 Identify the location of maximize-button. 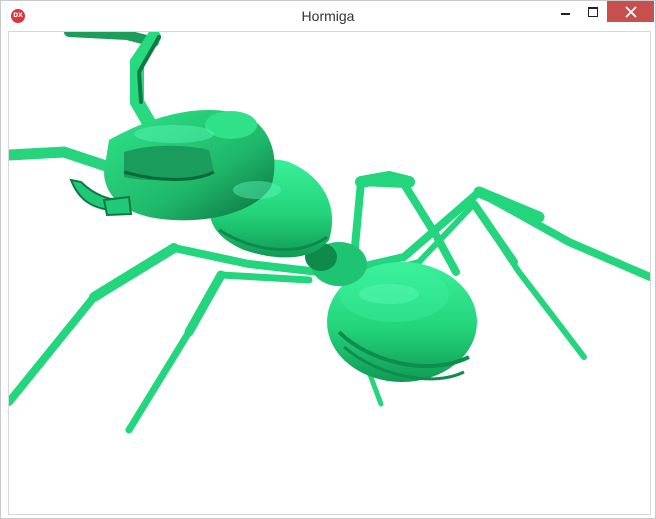
(592, 12).